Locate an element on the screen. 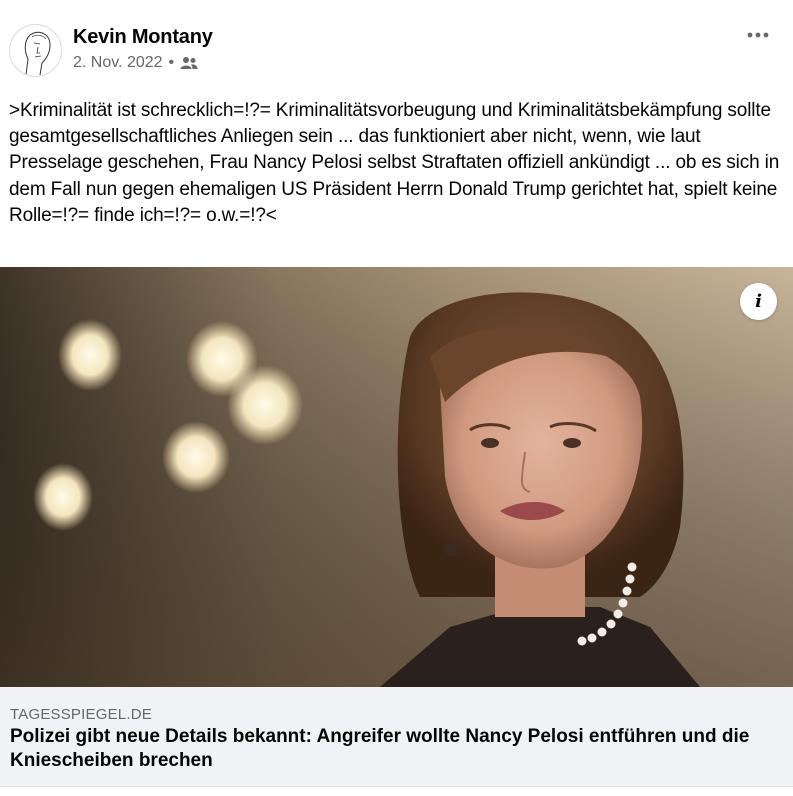  author-avatar is located at coordinates (35, 50).